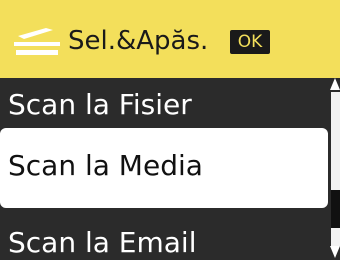 This screenshot has height=260, width=340. I want to click on scanner-icon, so click(37, 41).